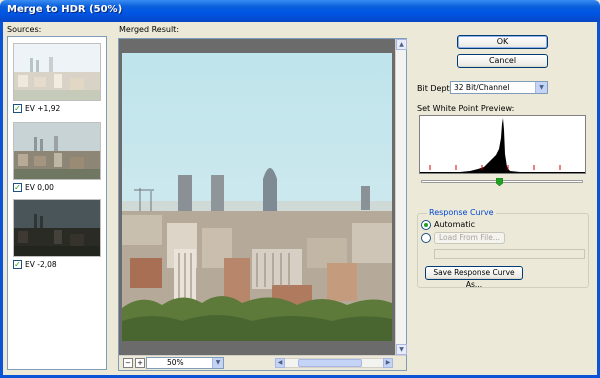 The width and height of the screenshot is (600, 378). I want to click on source-checkbox-2: ✓, so click(17, 187).